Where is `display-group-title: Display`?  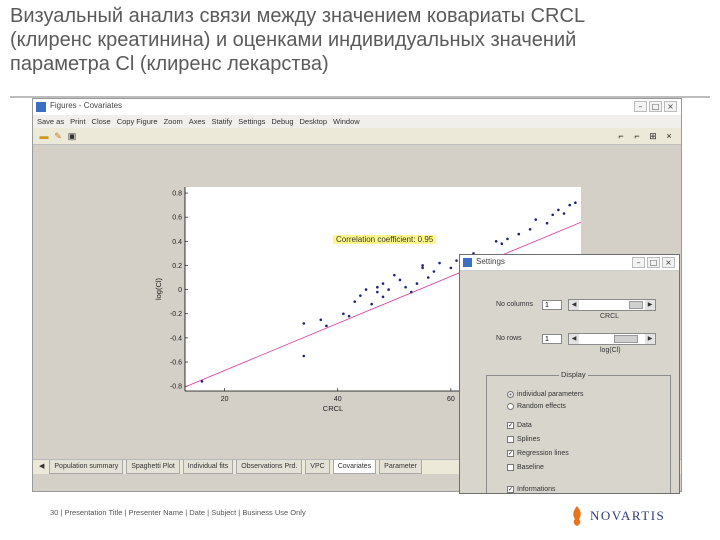 display-group-title: Display is located at coordinates (573, 374).